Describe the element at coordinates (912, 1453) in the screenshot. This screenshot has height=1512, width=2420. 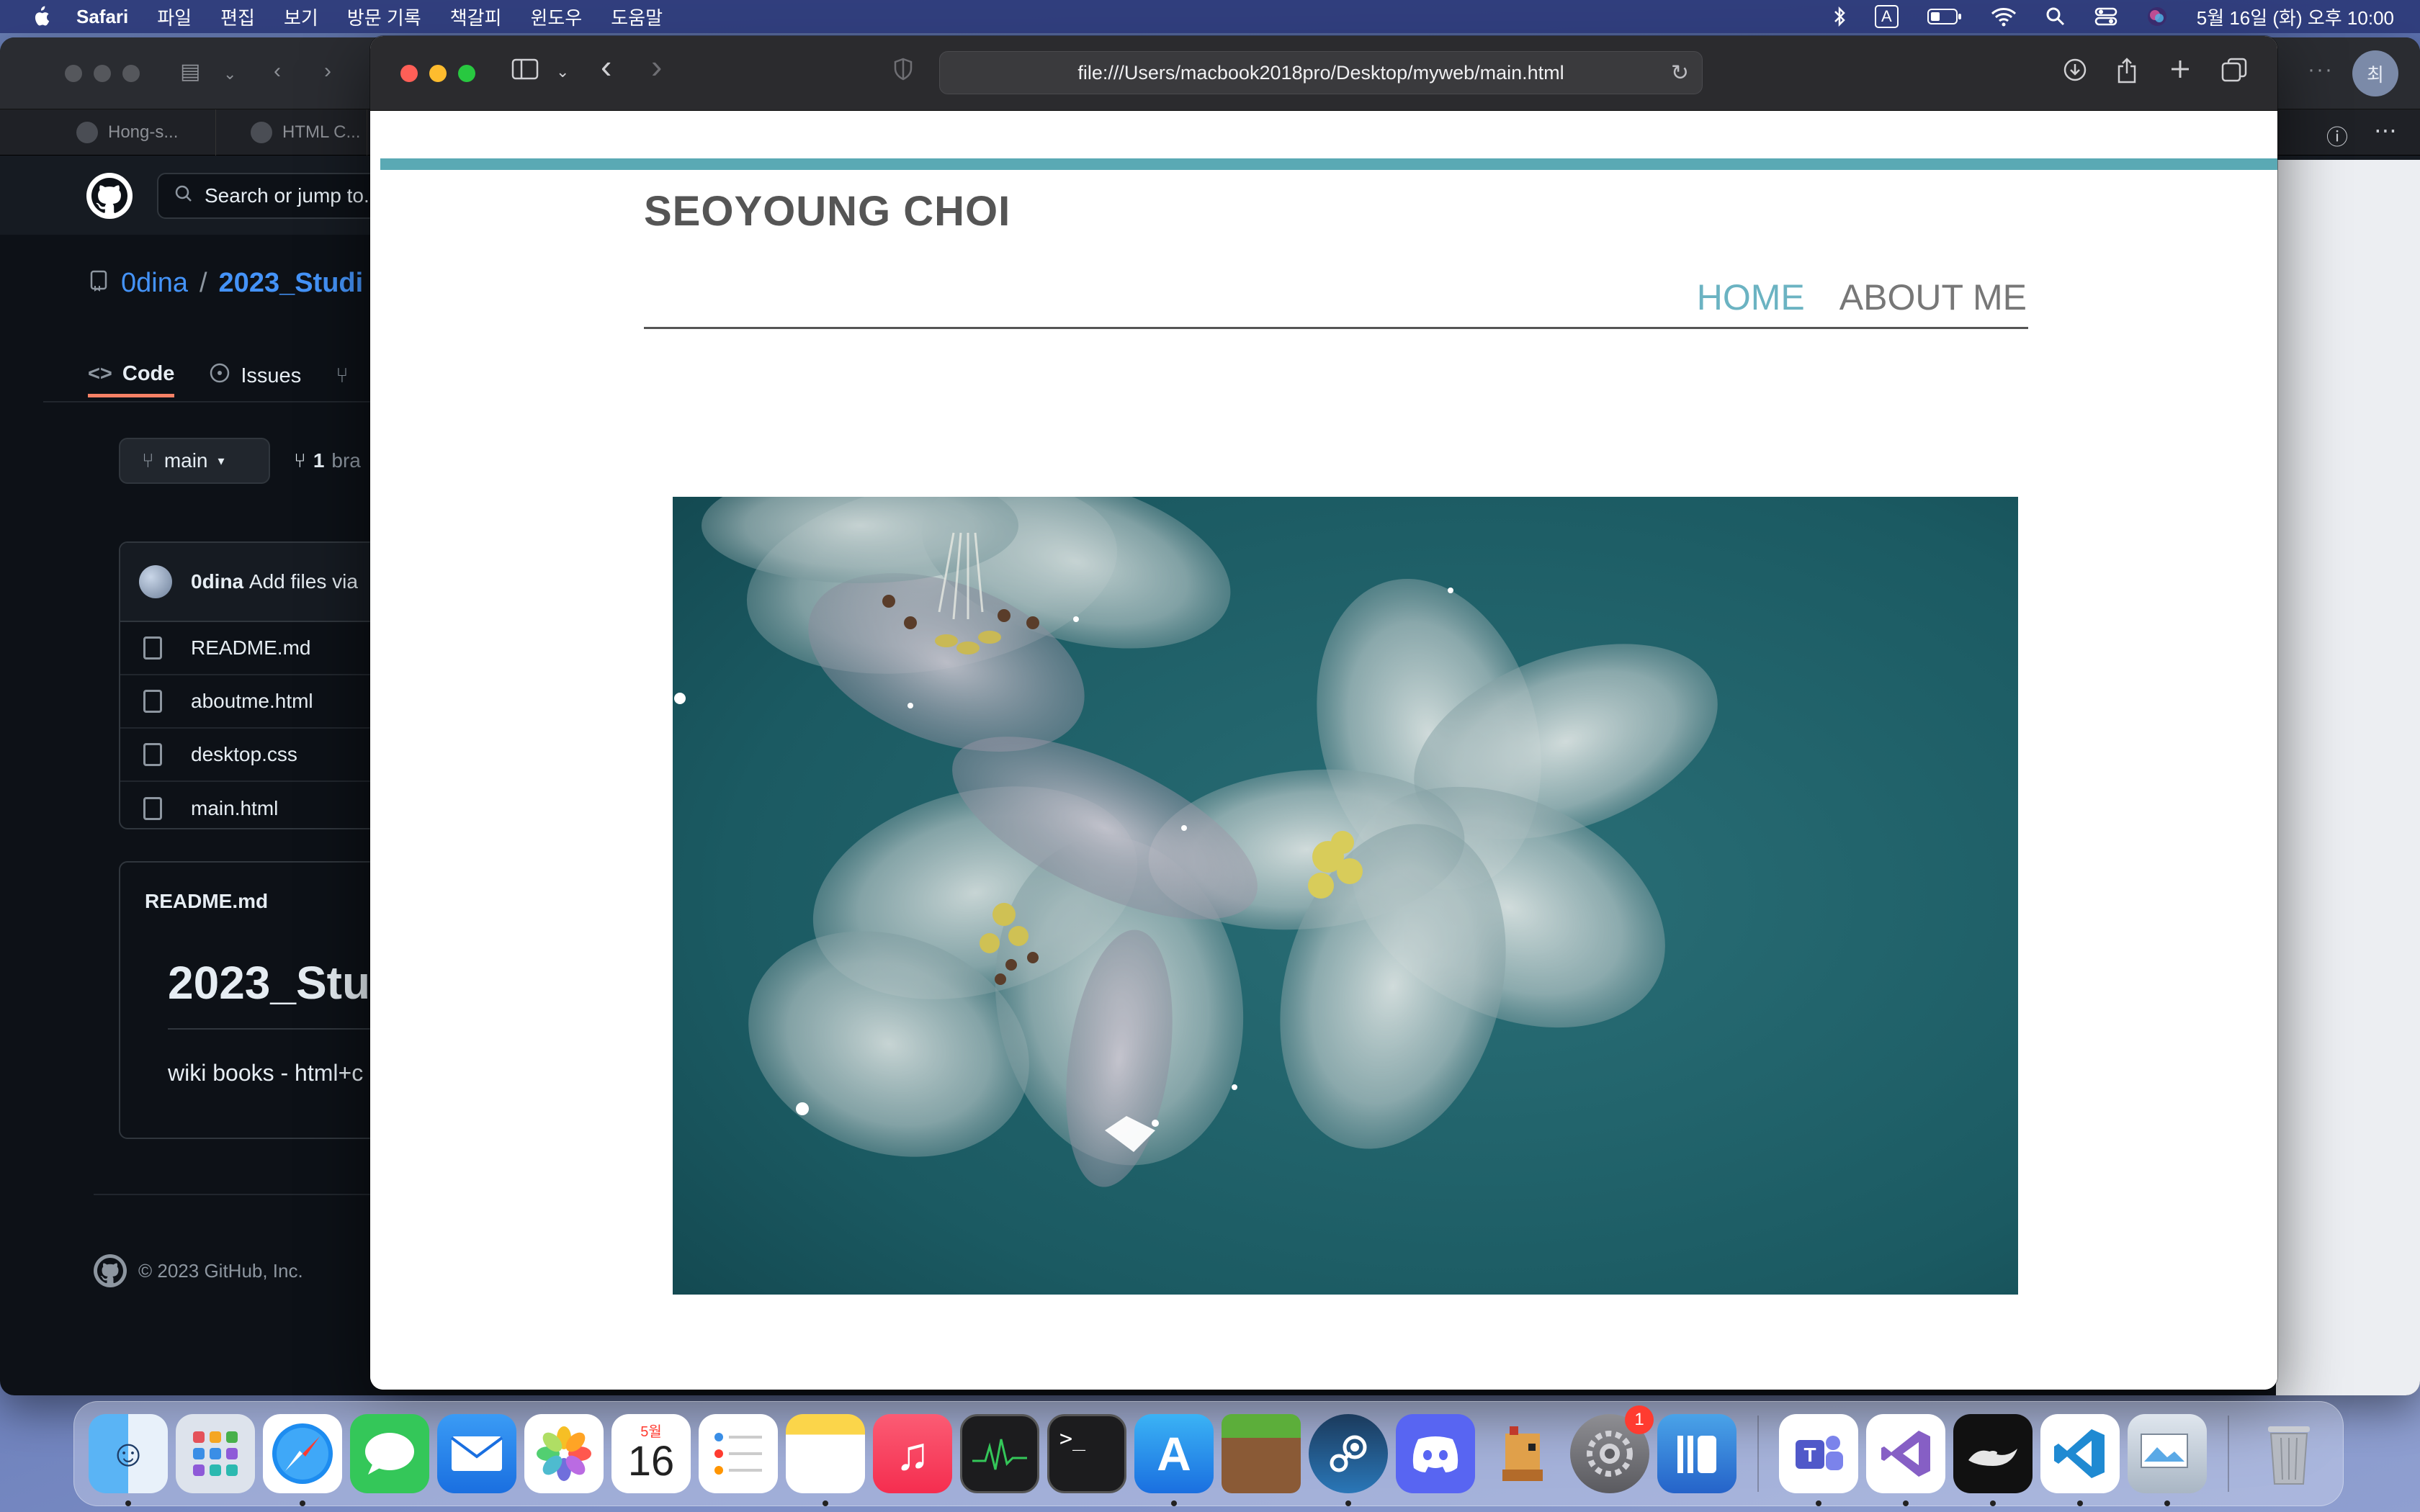
I see `music-icon: ♫` at that location.